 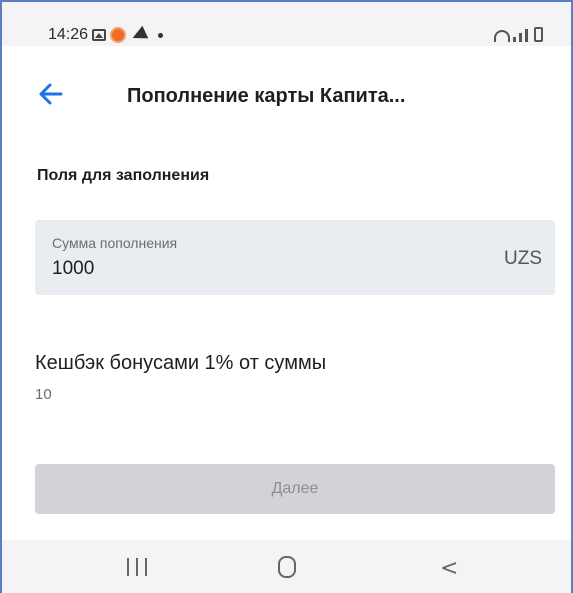 What do you see at coordinates (160, 35) in the screenshot?
I see `dot-icon` at bounding box center [160, 35].